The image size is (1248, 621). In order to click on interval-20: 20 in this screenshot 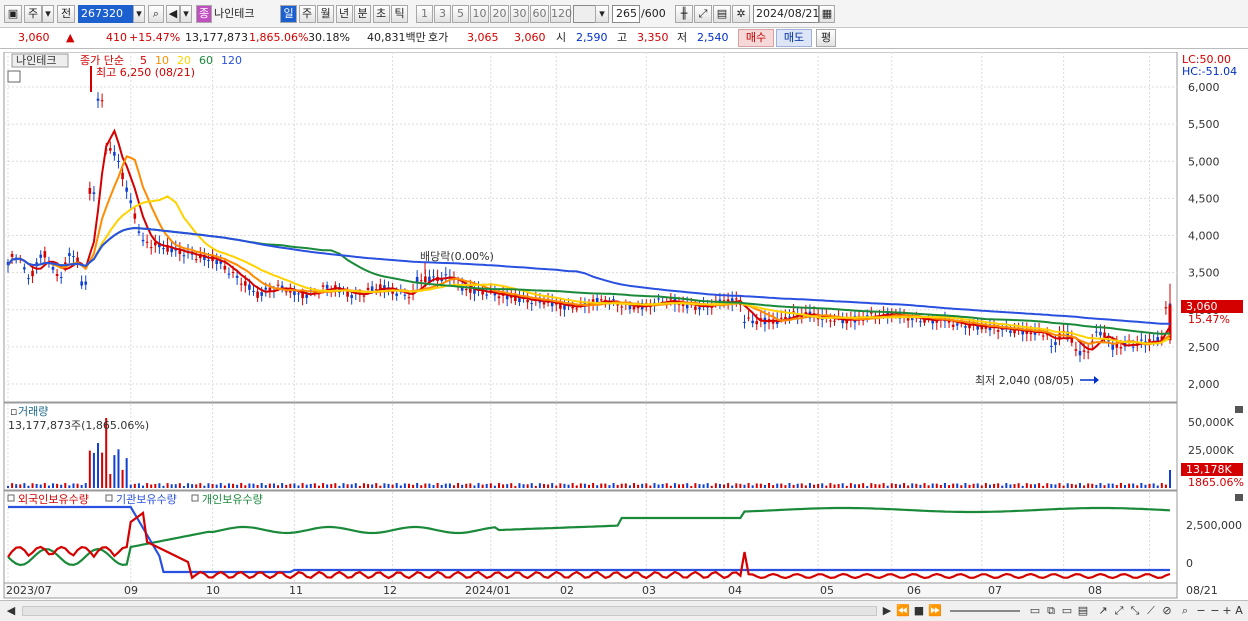, I will do `click(499, 14)`.